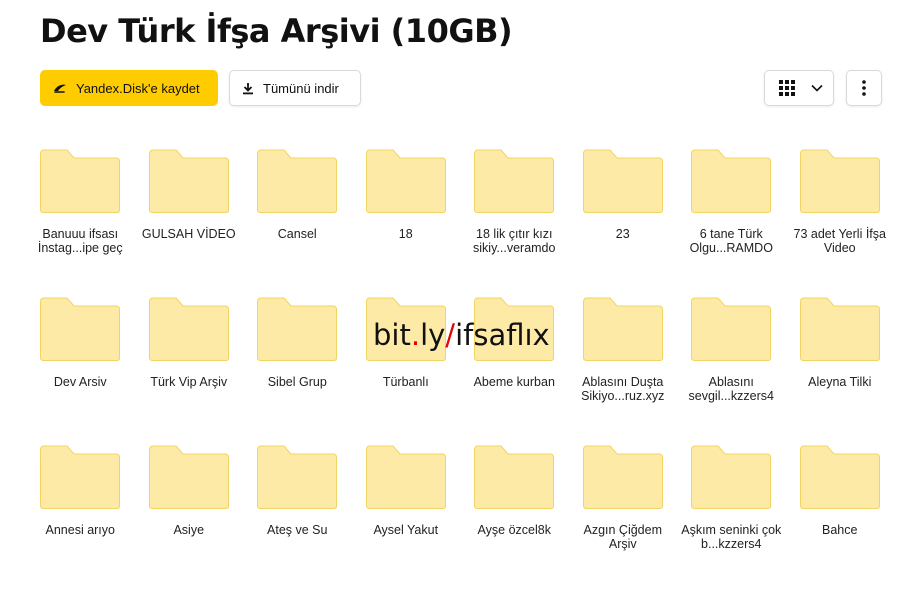  What do you see at coordinates (189, 382) in the screenshot?
I see `folder-name: Türk Vip Arşiv` at bounding box center [189, 382].